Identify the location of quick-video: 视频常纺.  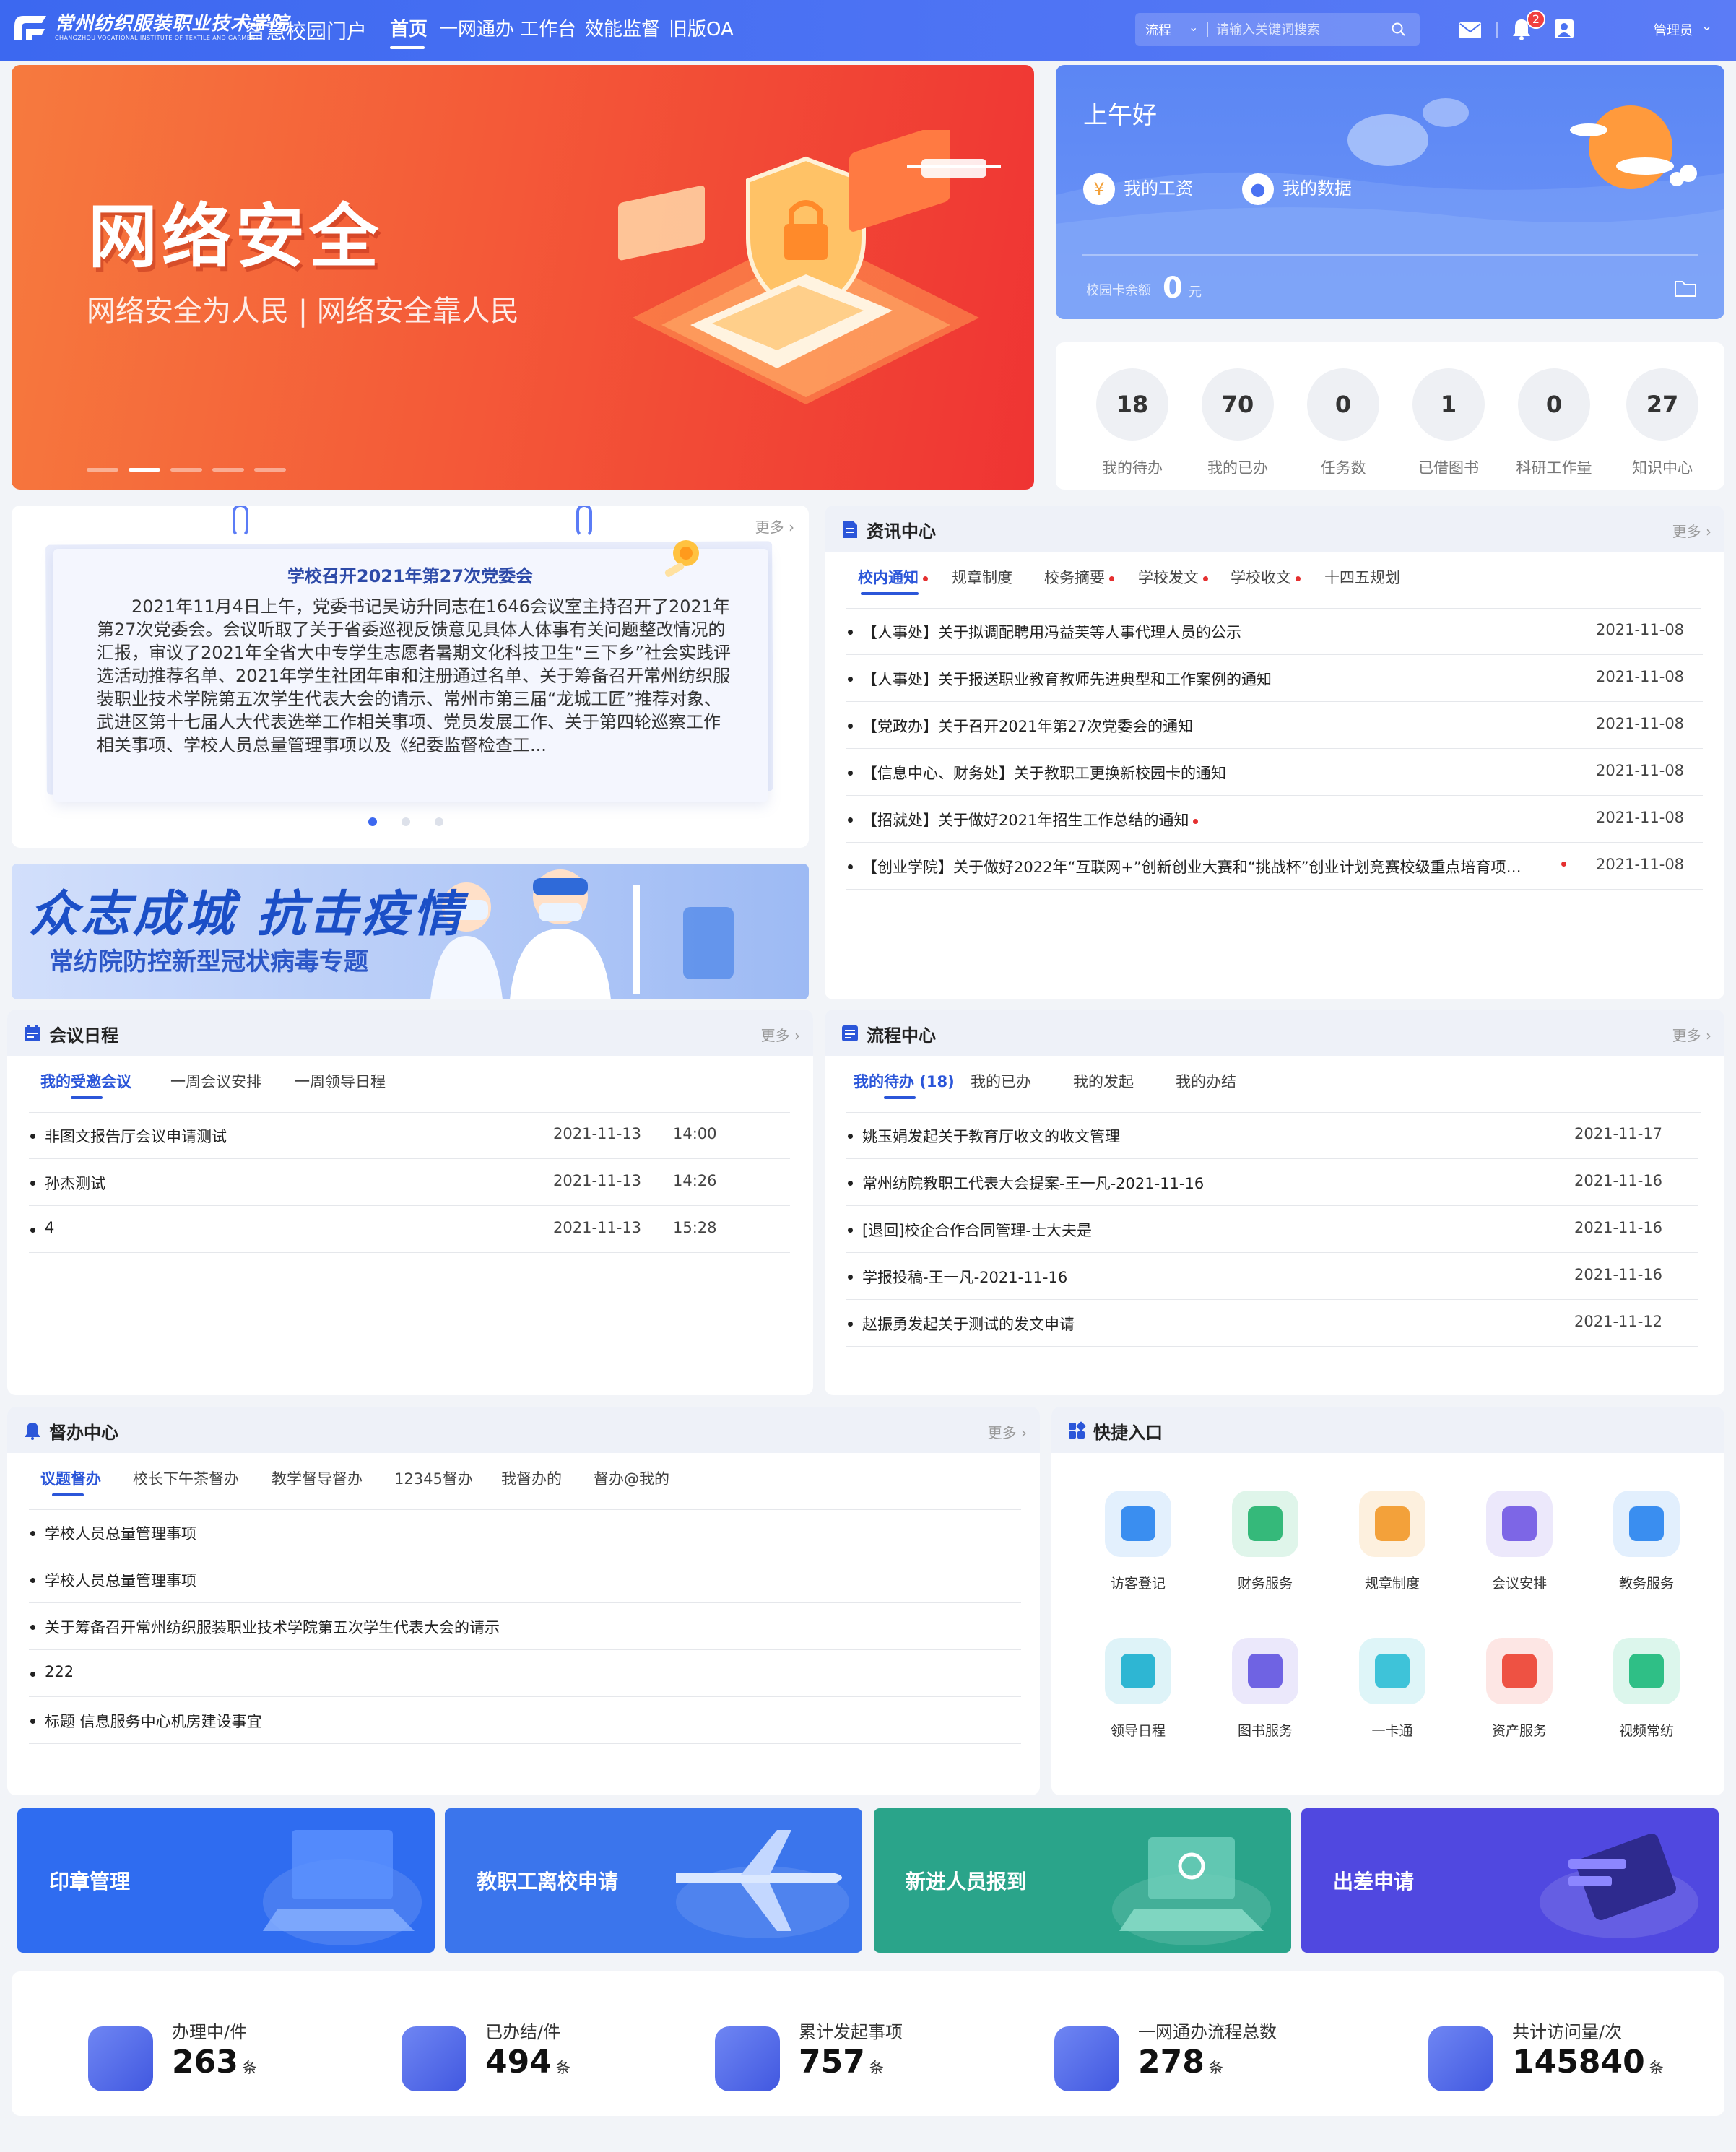
(1646, 1689).